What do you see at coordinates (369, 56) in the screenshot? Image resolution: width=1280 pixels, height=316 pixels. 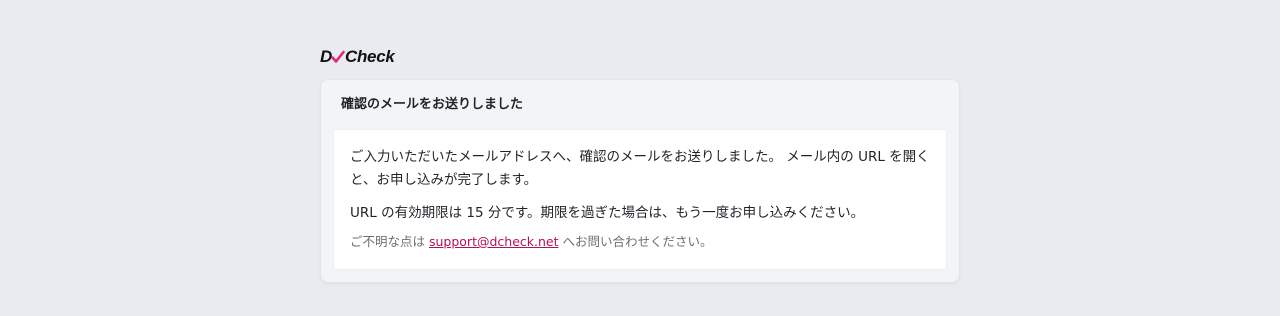 I see `logo-suffix: Check` at bounding box center [369, 56].